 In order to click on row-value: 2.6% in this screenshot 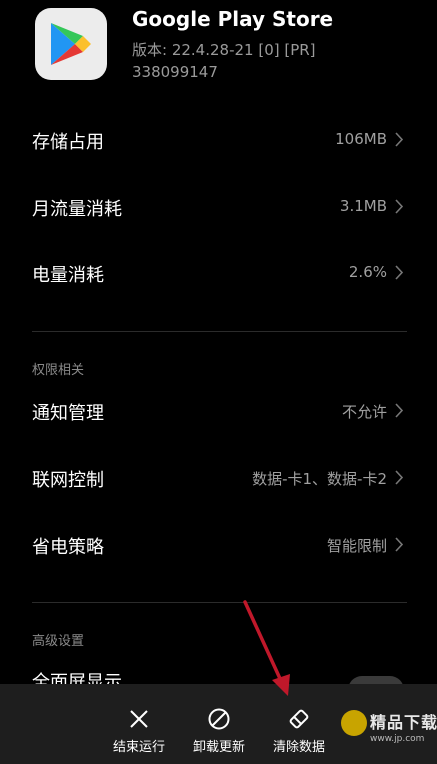, I will do `click(367, 272)`.